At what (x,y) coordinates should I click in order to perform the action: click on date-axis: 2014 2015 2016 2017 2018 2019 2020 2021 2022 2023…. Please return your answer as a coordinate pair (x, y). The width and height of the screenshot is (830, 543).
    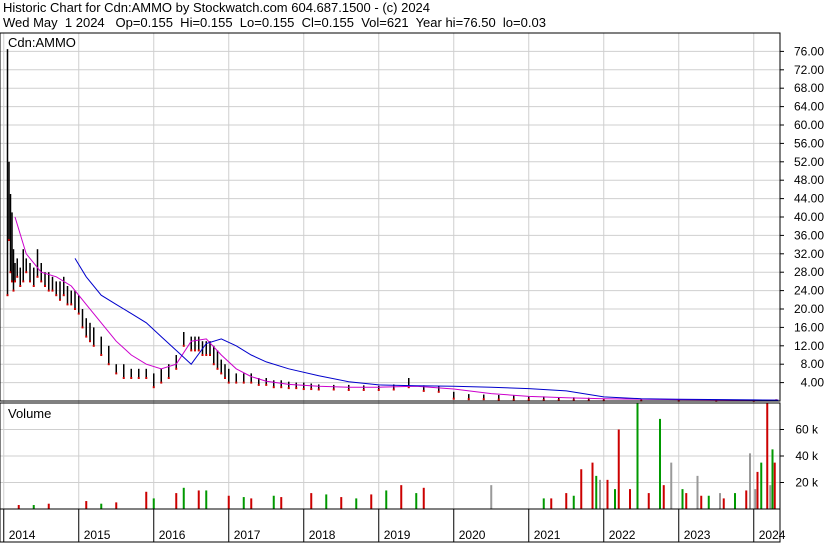
    Looking at the image, I should click on (394, 525).